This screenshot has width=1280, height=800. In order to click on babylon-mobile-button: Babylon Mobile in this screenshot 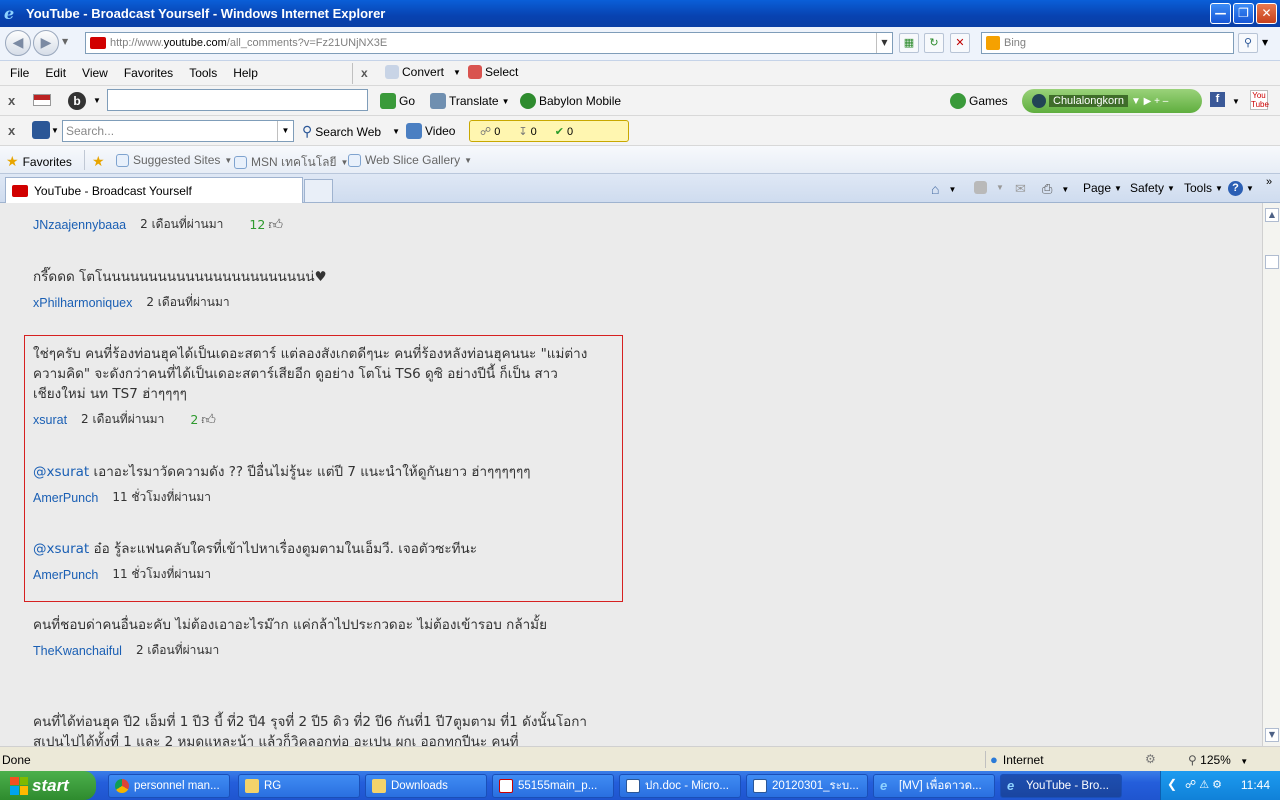, I will do `click(570, 101)`.